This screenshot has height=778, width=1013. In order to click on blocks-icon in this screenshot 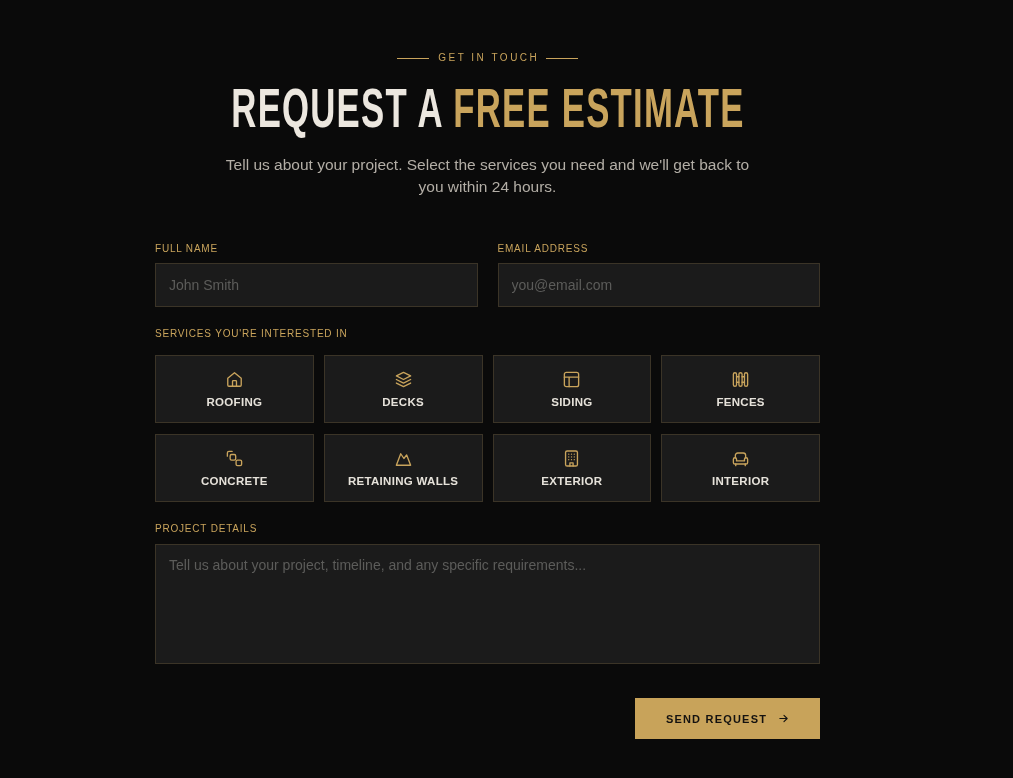, I will do `click(234, 458)`.